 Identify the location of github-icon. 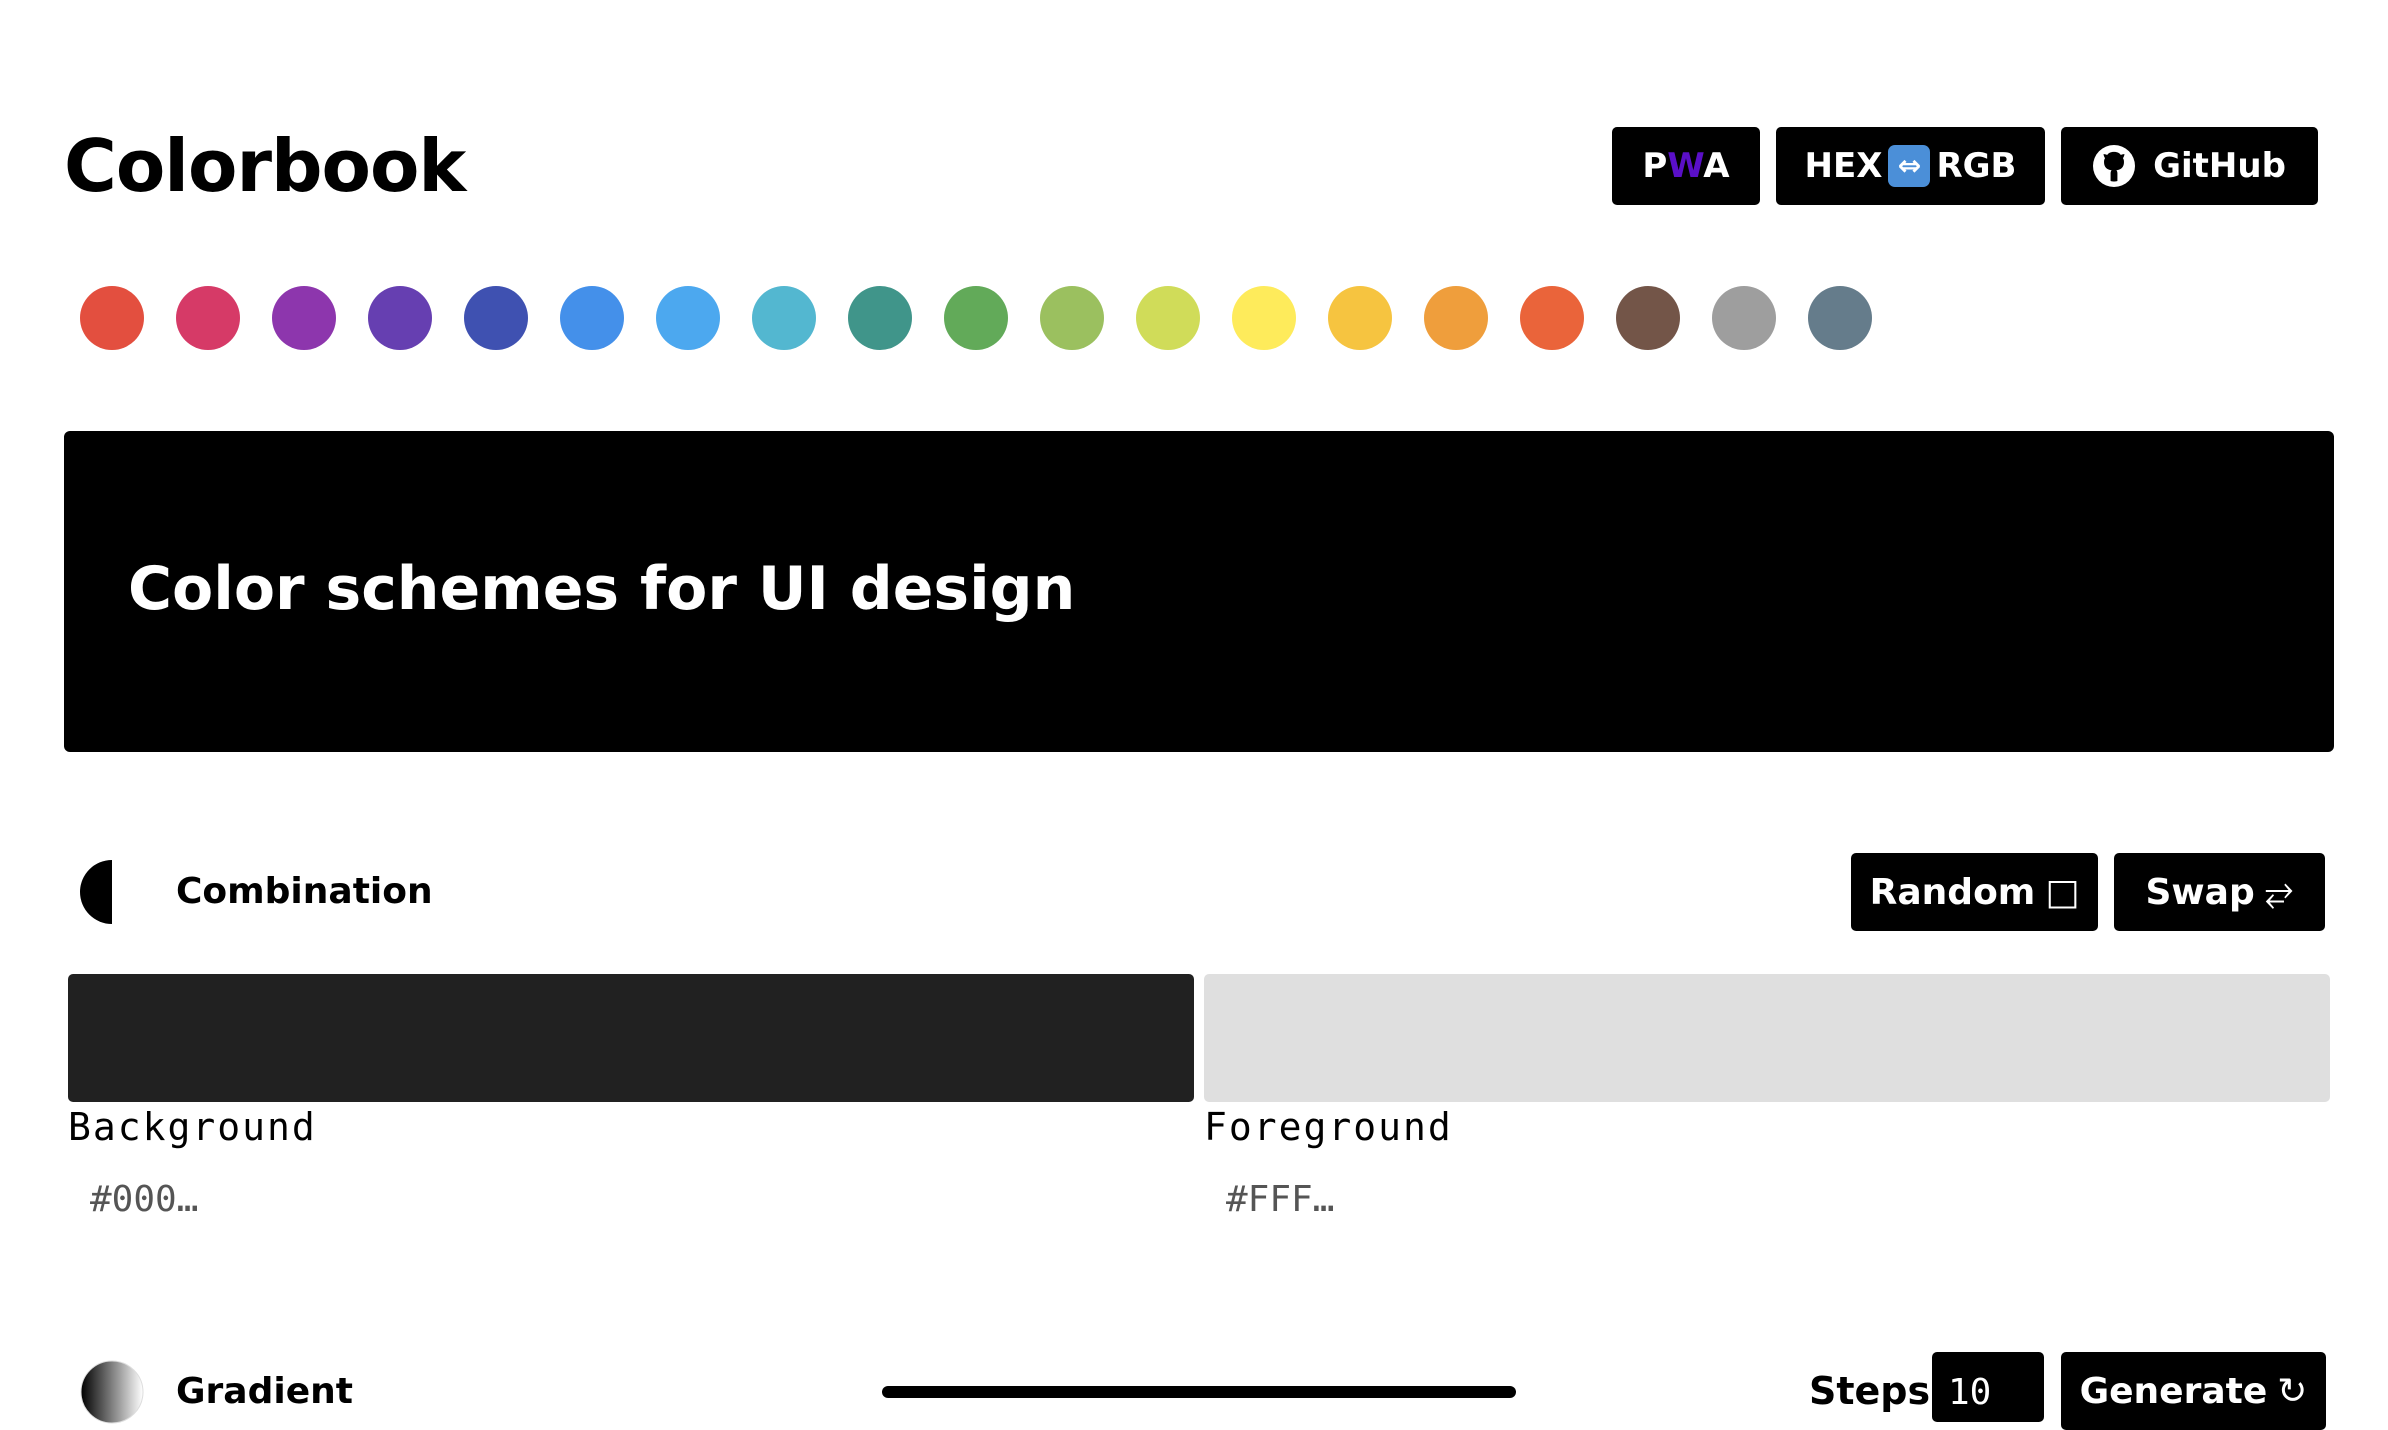
(2114, 166).